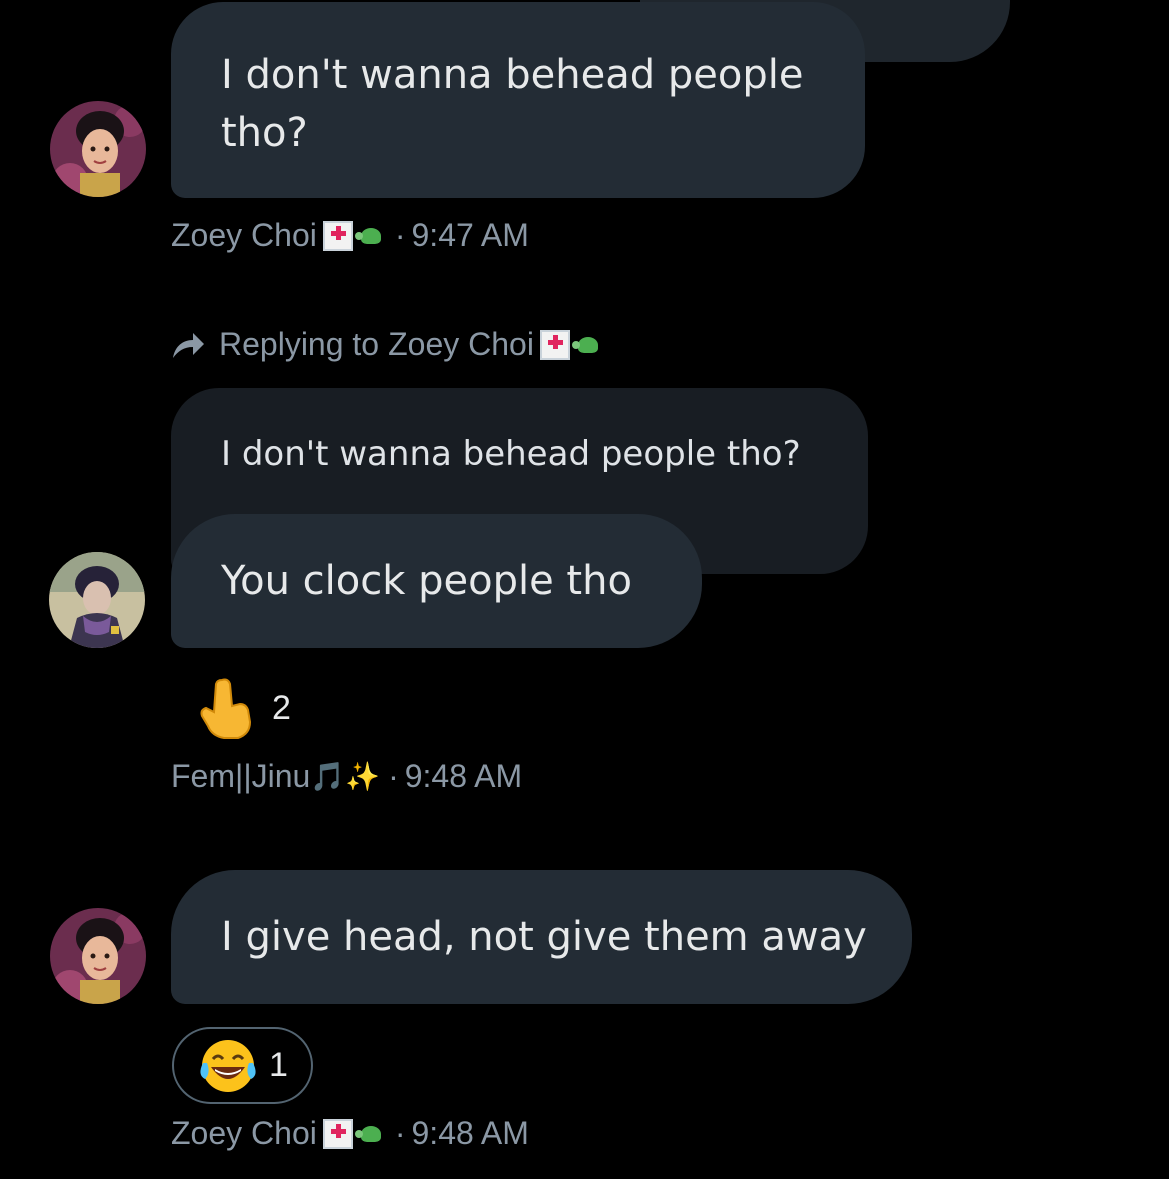  I want to click on message-bubble: I give head, not give them away, so click(541, 937).